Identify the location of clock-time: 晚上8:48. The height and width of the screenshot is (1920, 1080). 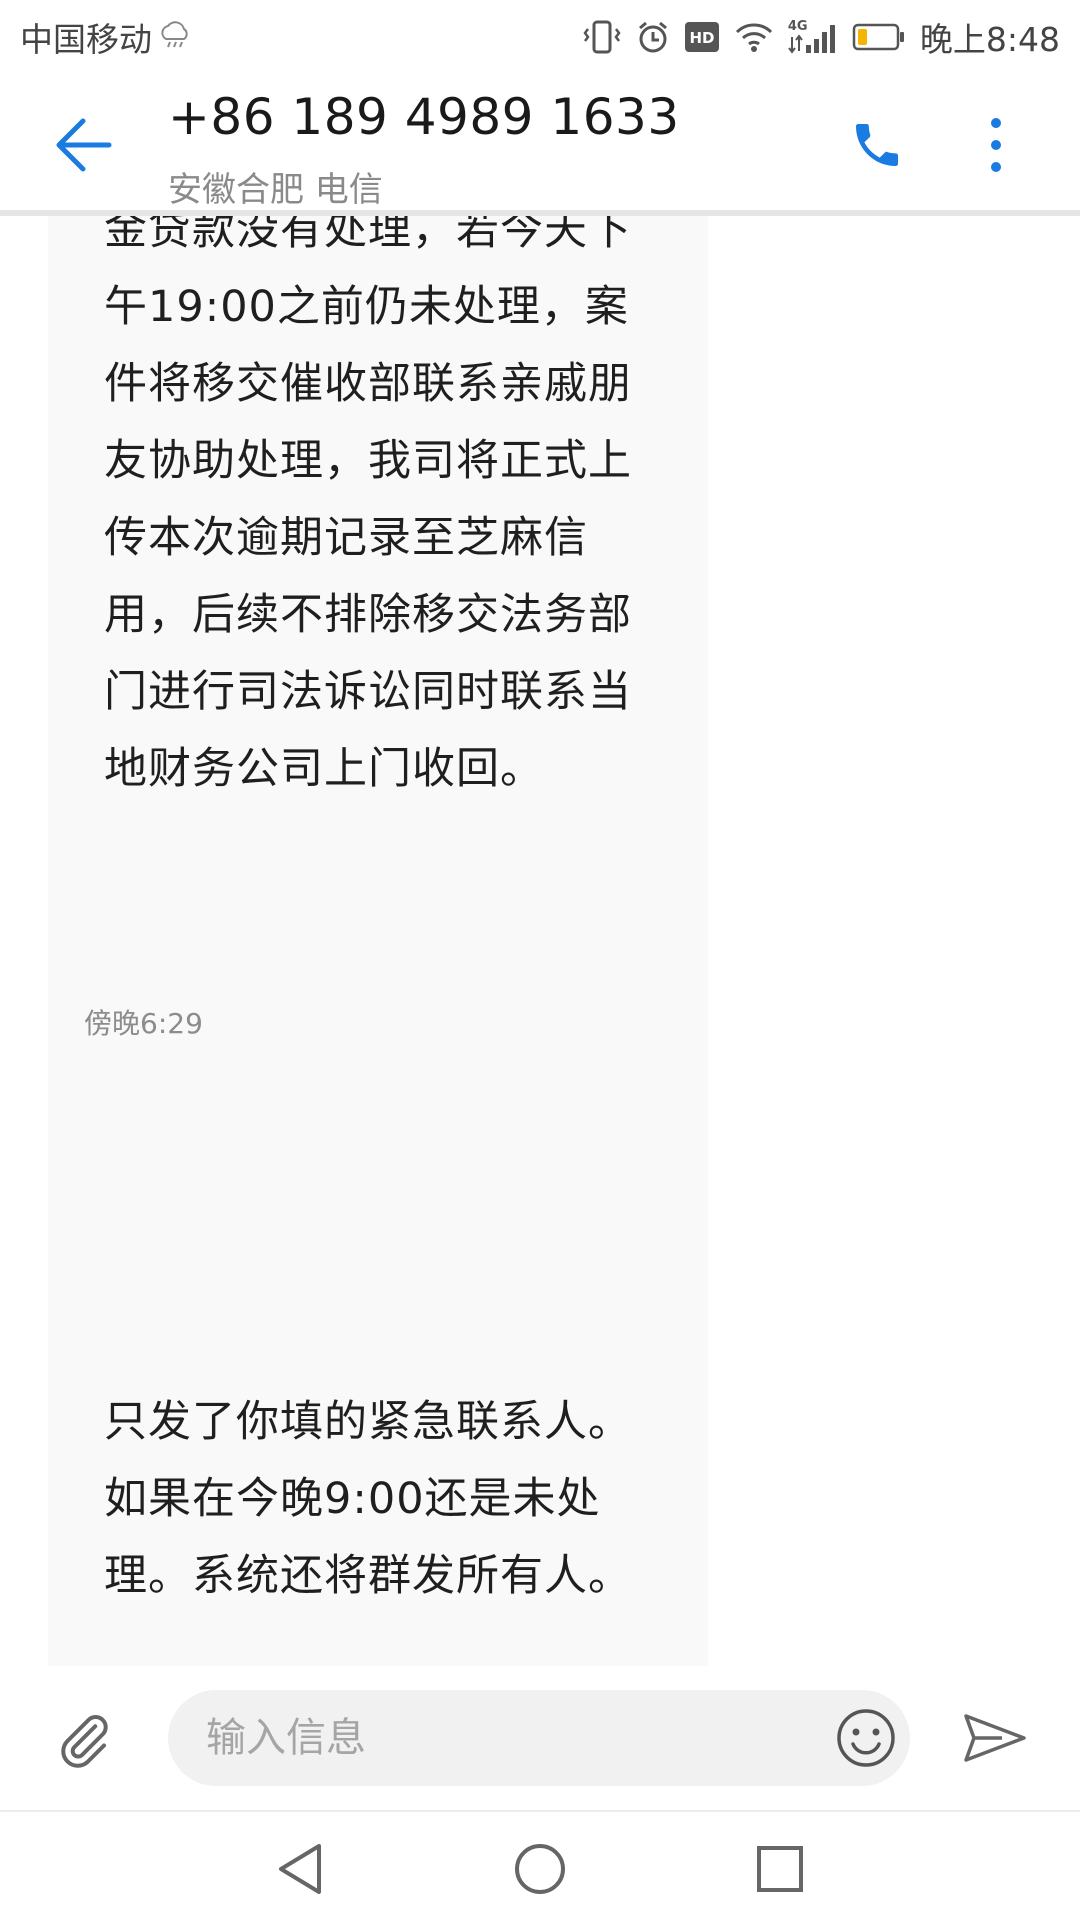
(989, 39).